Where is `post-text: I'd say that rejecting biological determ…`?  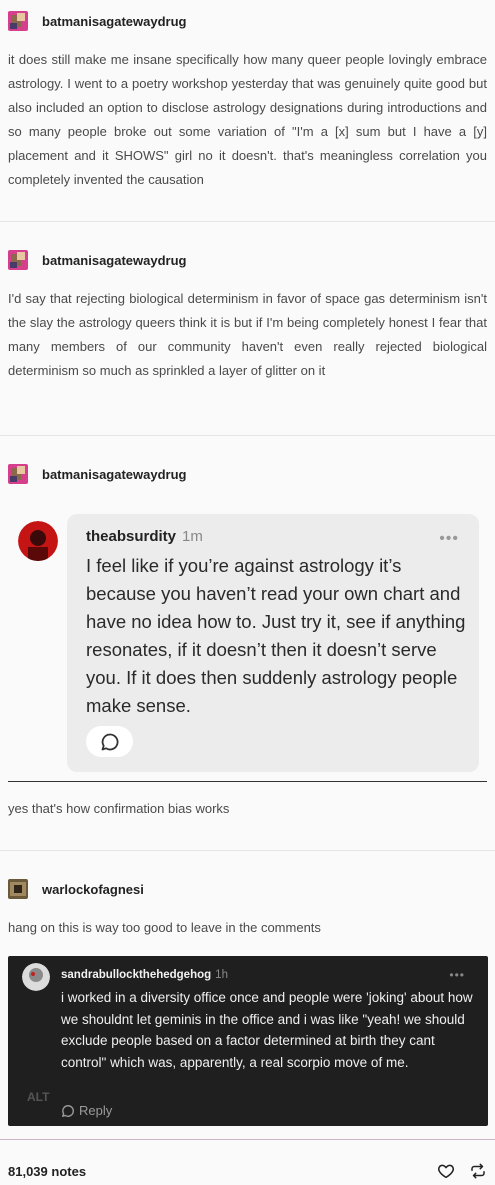 post-text: I'd say that rejecting biological determ… is located at coordinates (247, 334).